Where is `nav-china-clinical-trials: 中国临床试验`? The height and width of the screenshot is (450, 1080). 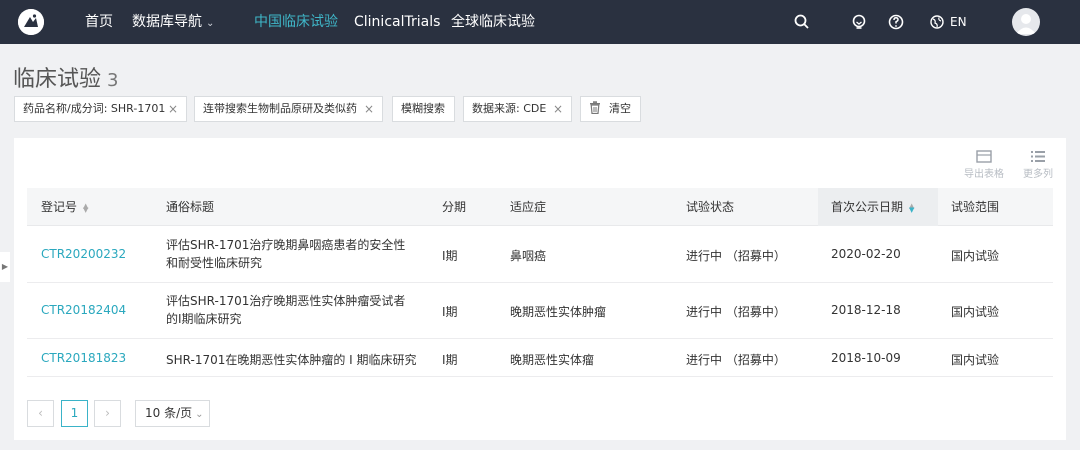 nav-china-clinical-trials: 中国临床试验 is located at coordinates (296, 22).